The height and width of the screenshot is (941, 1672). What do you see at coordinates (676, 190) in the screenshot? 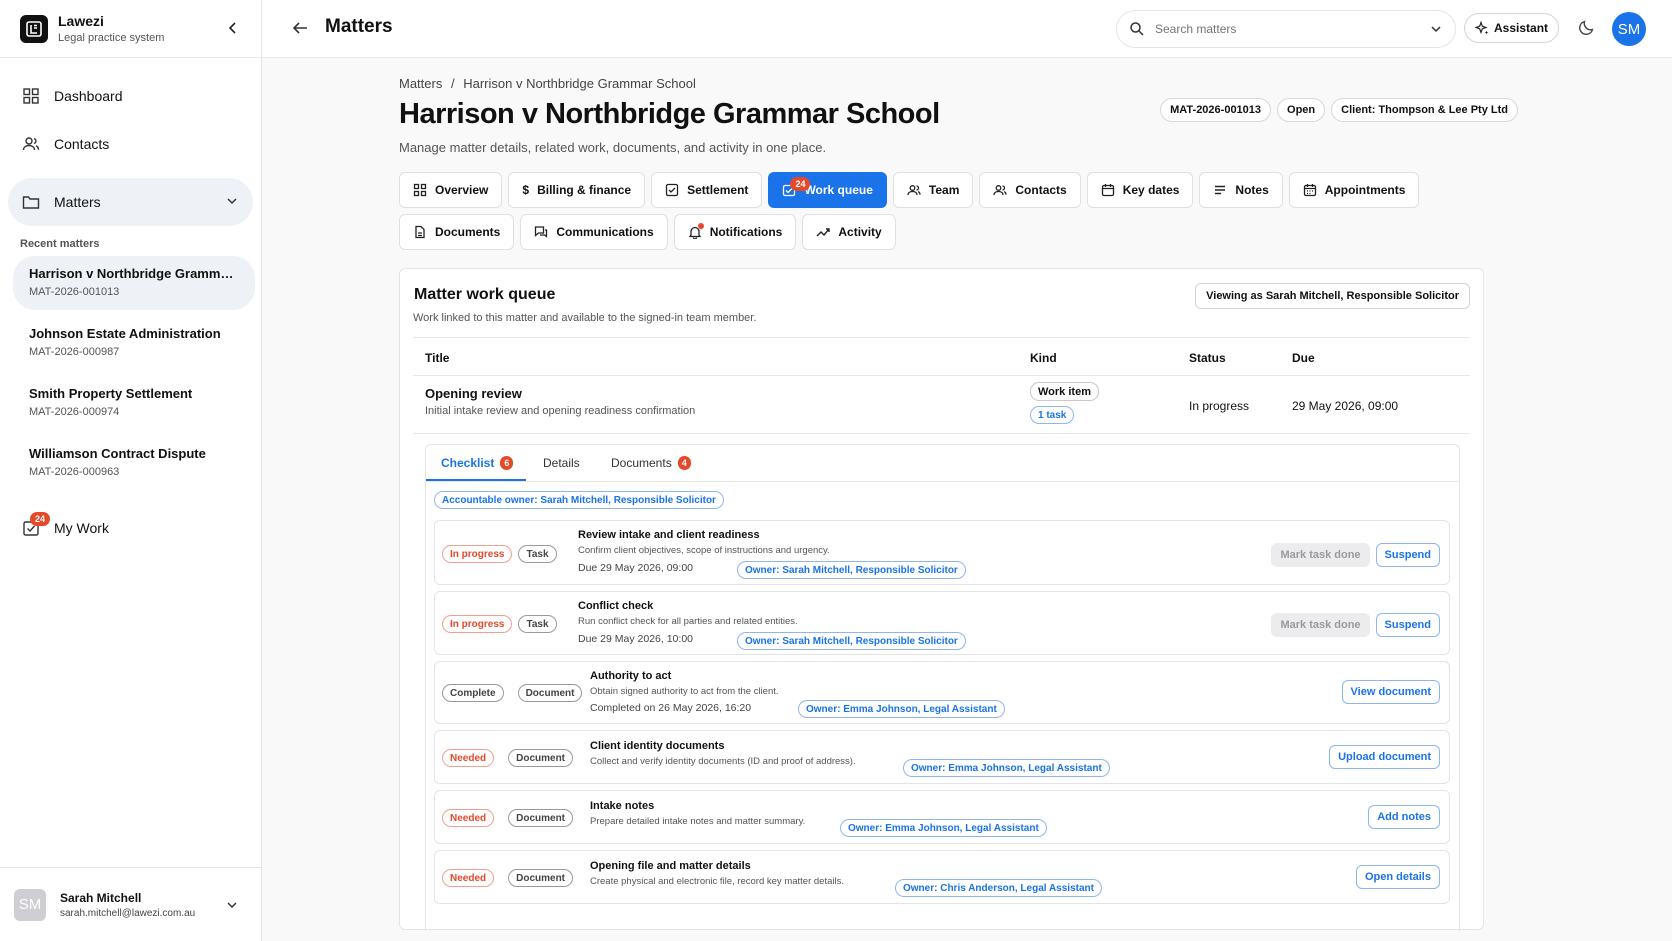
I see `check-square-icon` at bounding box center [676, 190].